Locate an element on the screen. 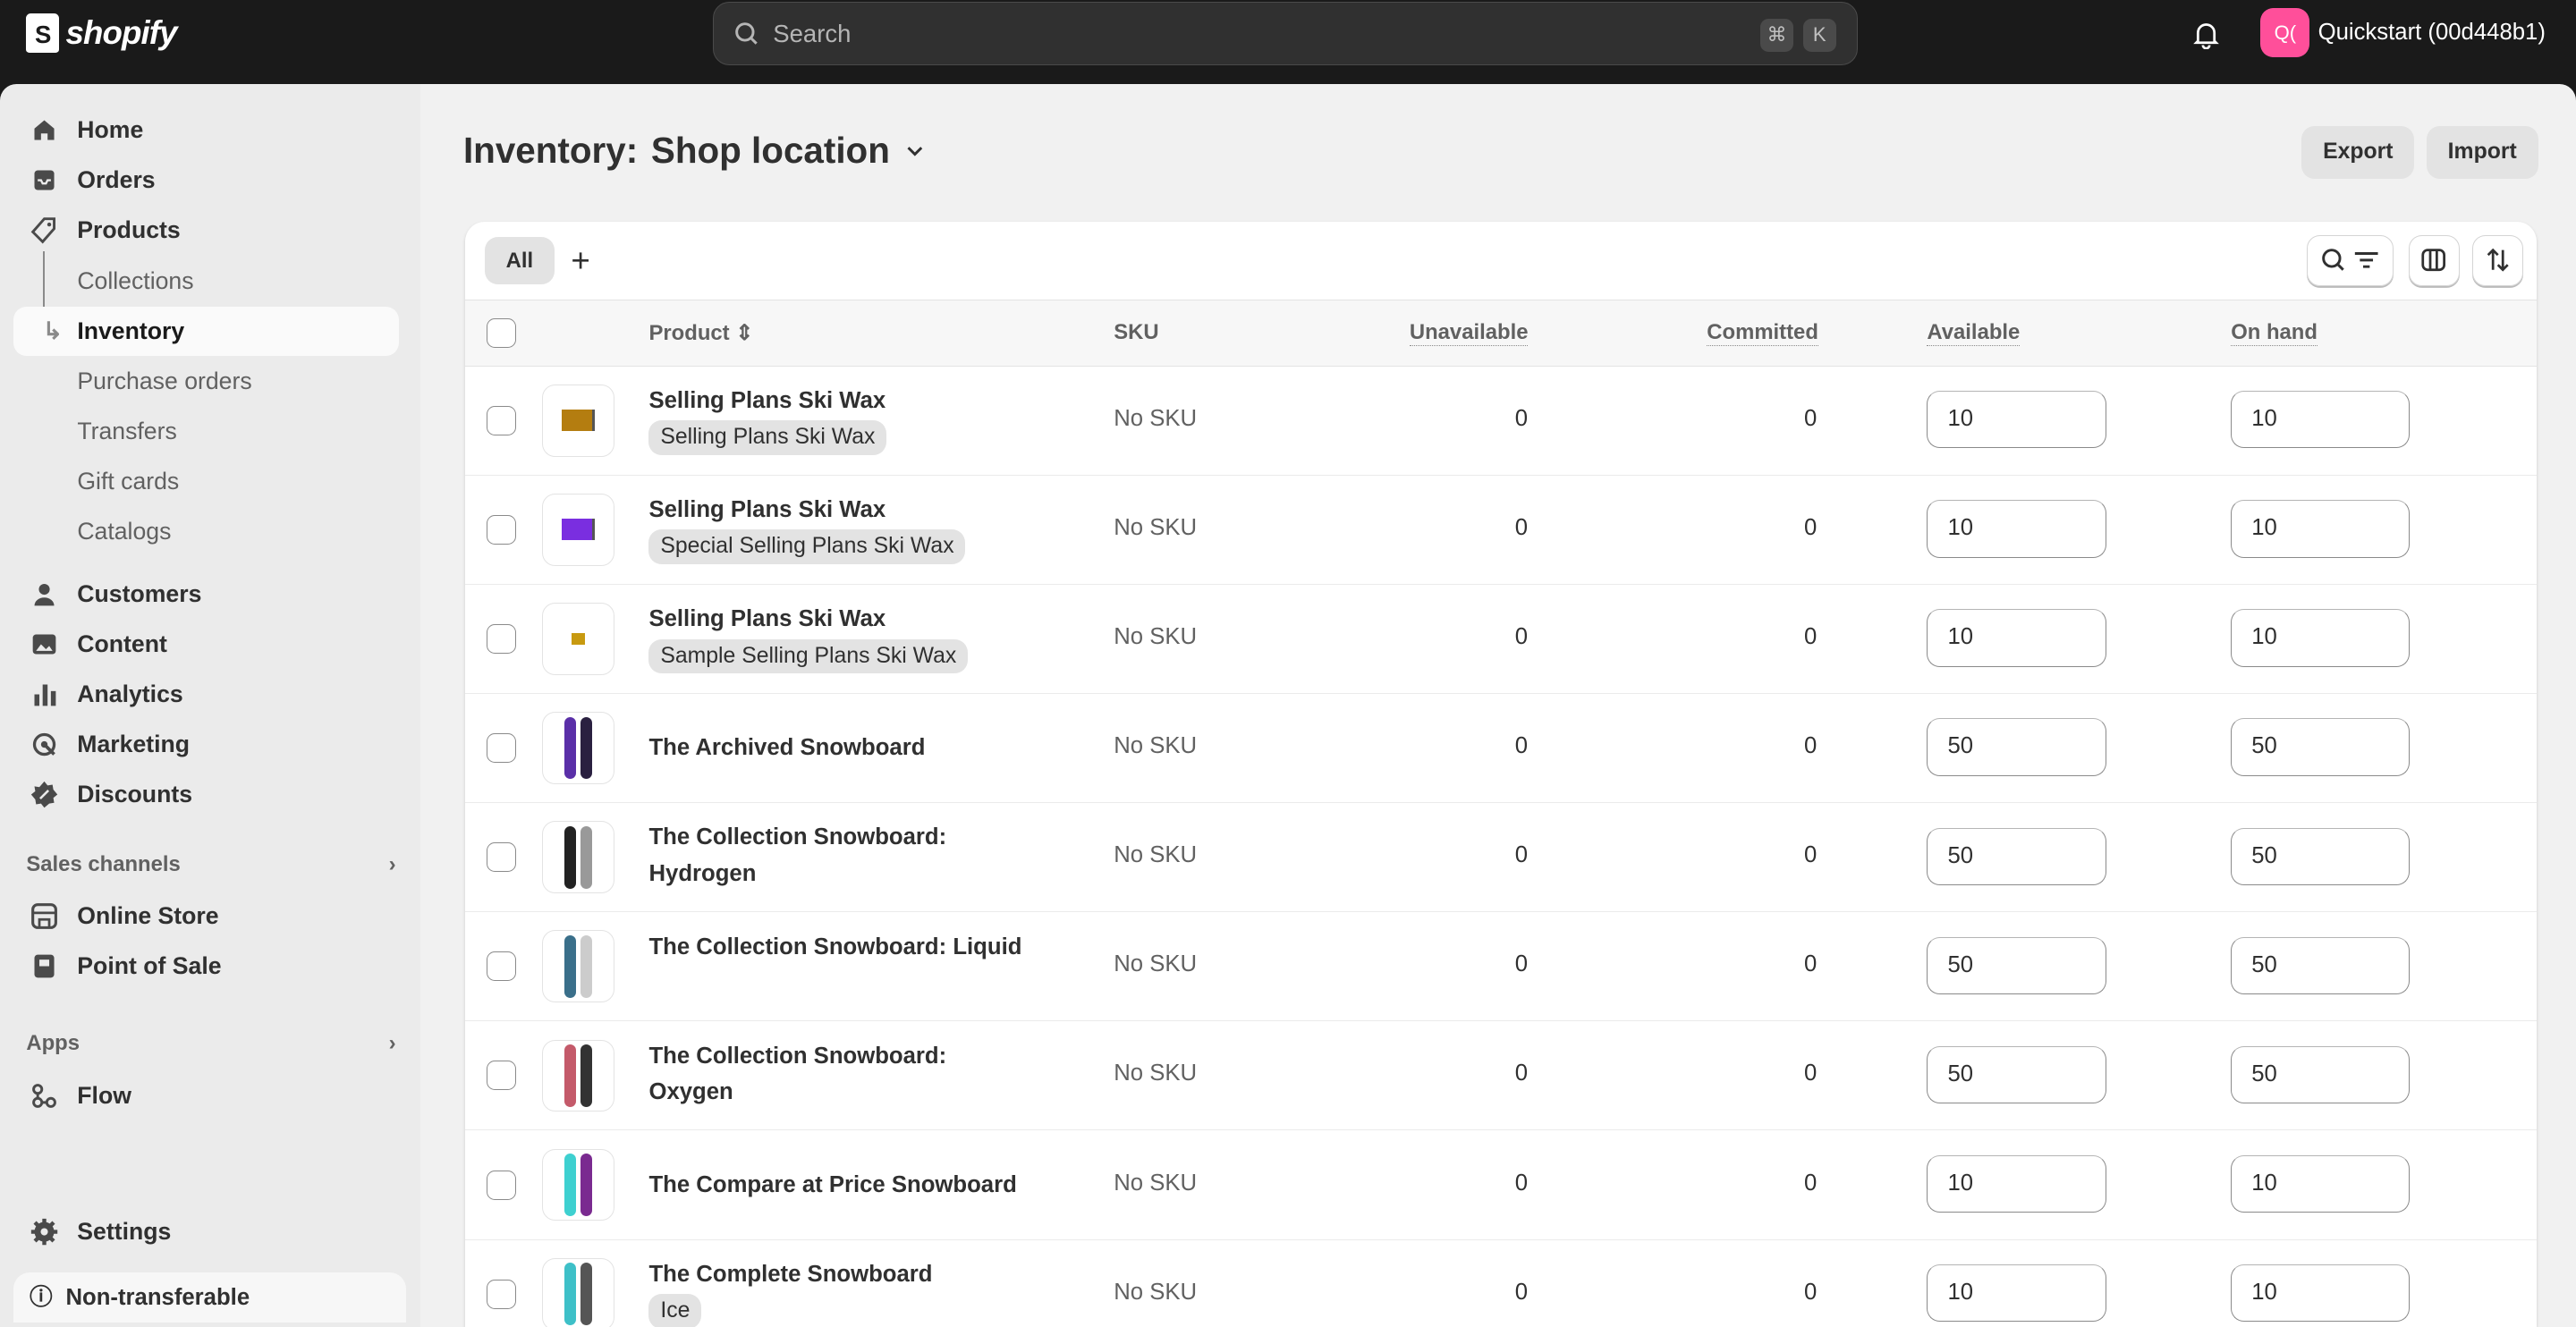  sort-button is located at coordinates (2498, 260).